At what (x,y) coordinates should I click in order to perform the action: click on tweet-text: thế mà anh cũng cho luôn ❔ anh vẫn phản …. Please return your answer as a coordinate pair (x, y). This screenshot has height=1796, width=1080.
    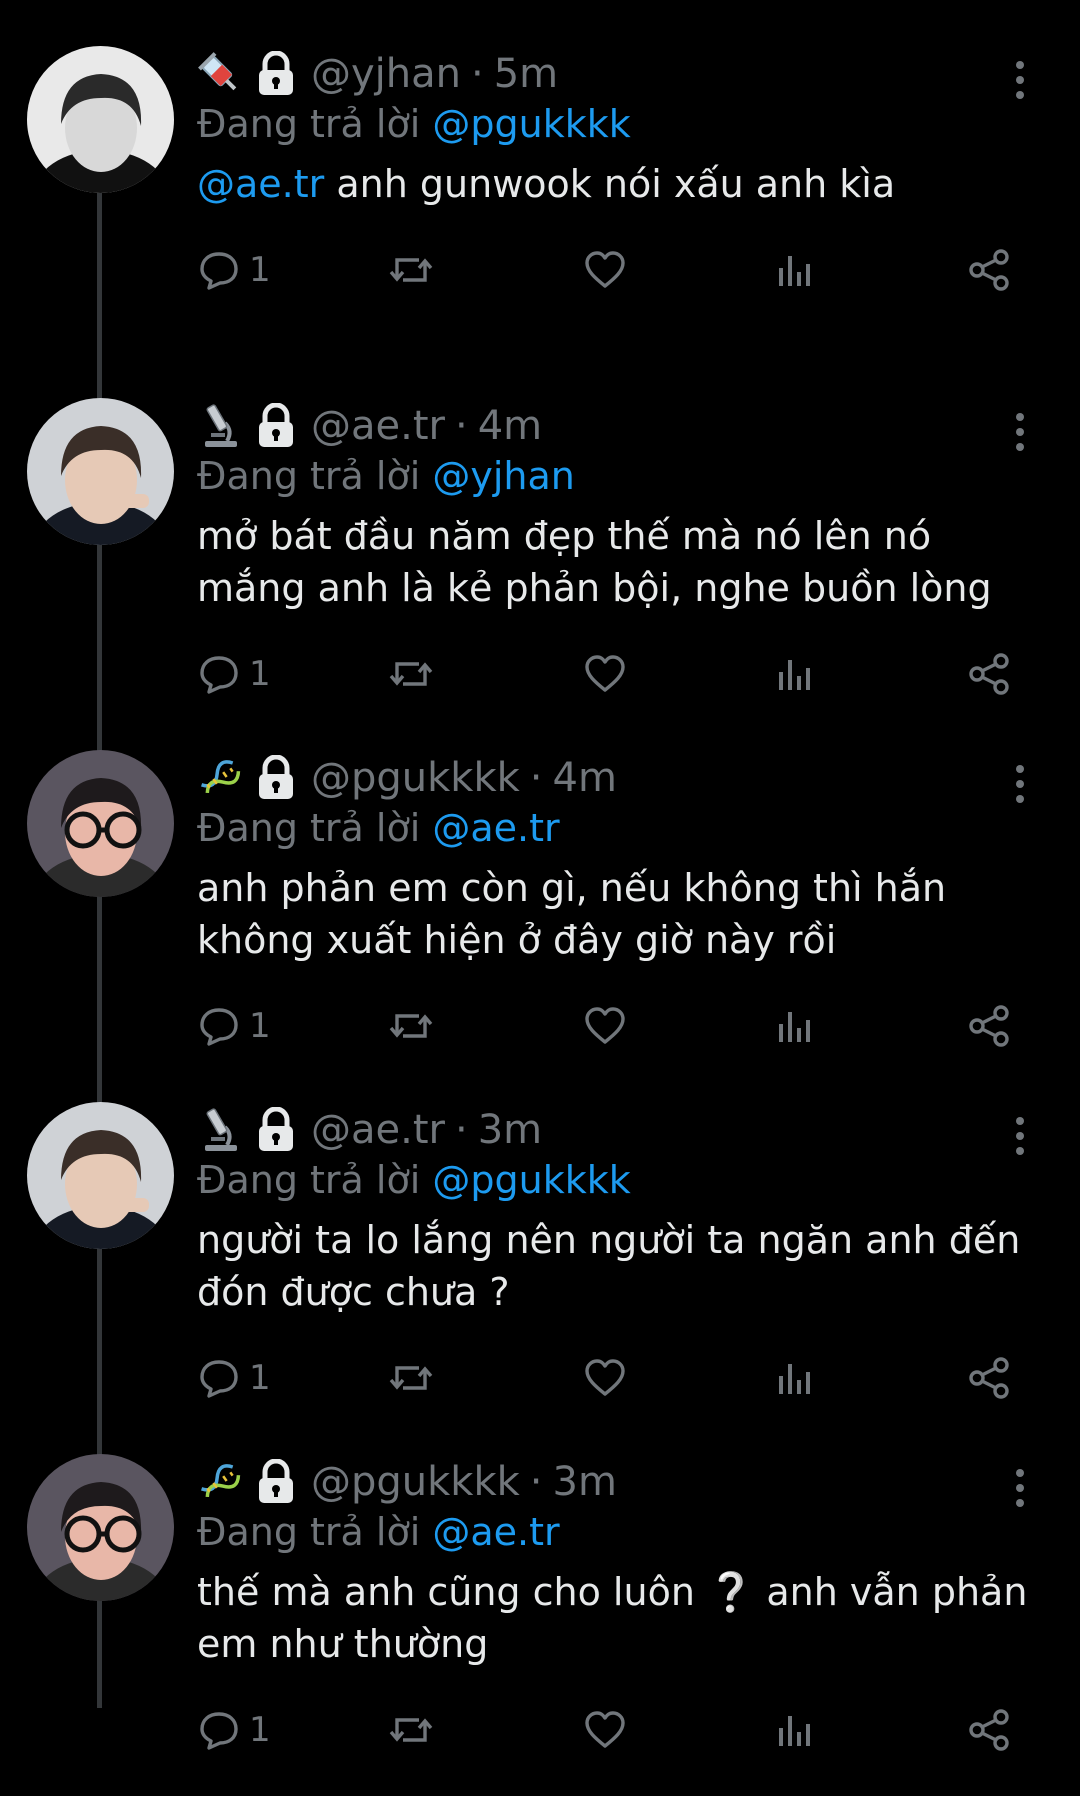
    Looking at the image, I should click on (622, 1618).